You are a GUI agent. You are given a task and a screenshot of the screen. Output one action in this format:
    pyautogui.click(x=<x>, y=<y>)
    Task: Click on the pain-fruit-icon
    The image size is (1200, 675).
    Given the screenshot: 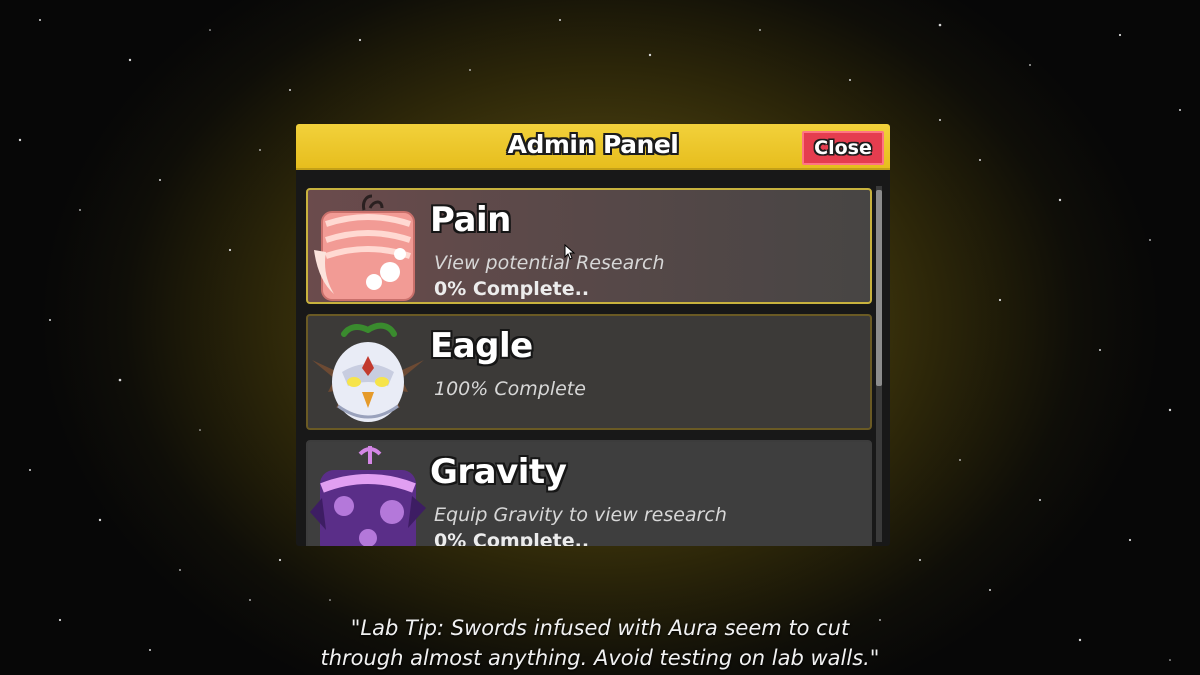 What is the action you would take?
    pyautogui.click(x=364, y=247)
    